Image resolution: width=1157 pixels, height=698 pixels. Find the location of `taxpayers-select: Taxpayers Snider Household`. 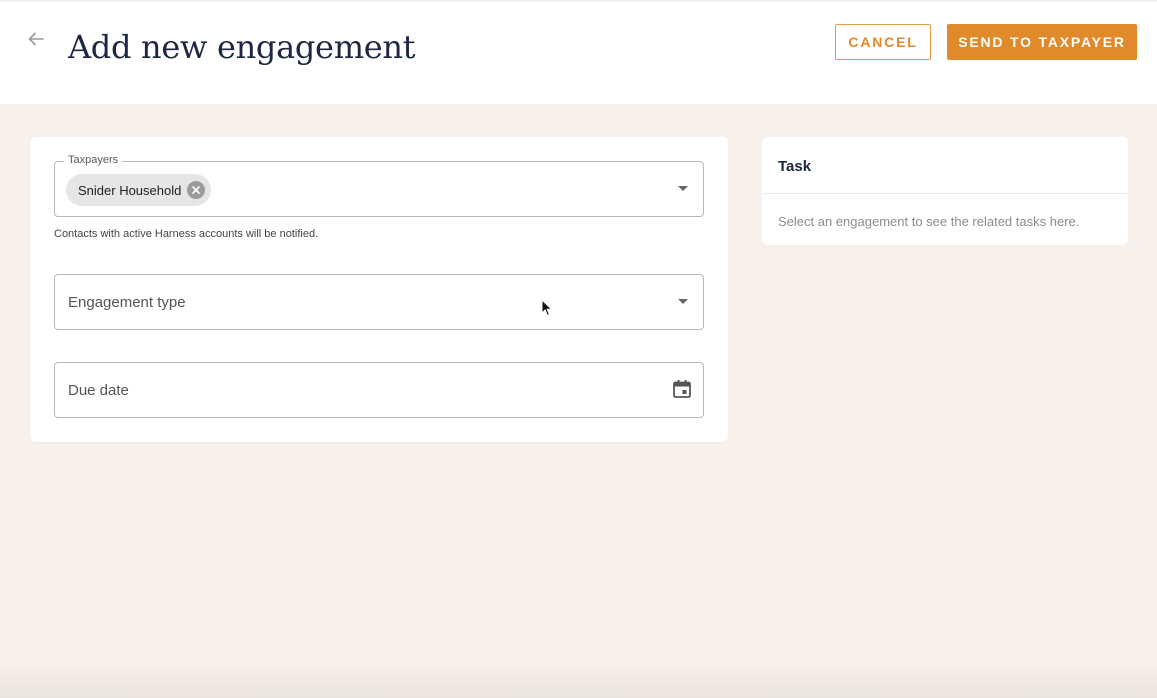

taxpayers-select: Taxpayers Snider Household is located at coordinates (379, 185).